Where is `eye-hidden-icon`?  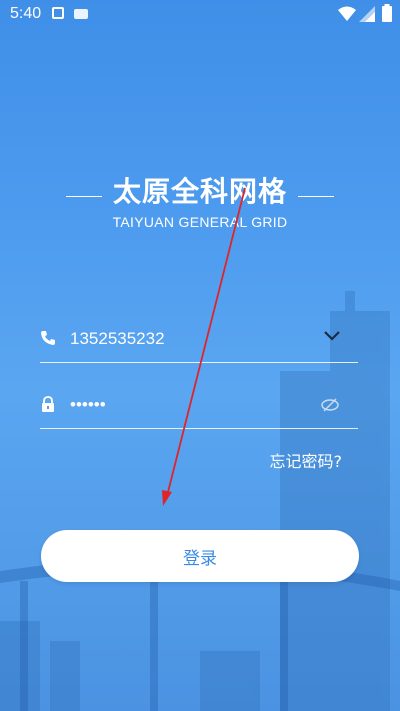
eye-hidden-icon is located at coordinates (330, 405).